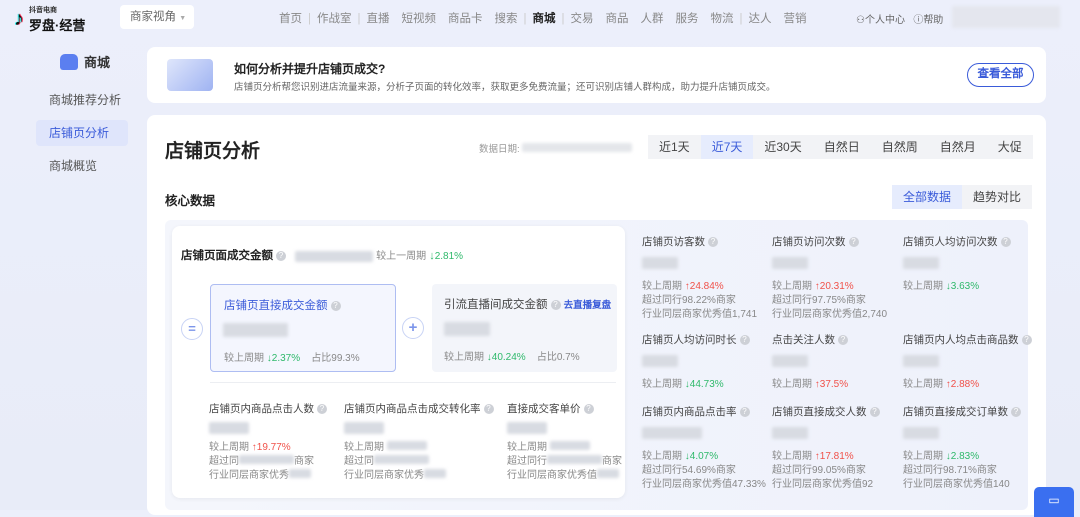 The width and height of the screenshot is (1080, 517). Describe the element at coordinates (276, 306) in the screenshot. I see `direct-amount-label: 店铺页直接成交金额` at that location.